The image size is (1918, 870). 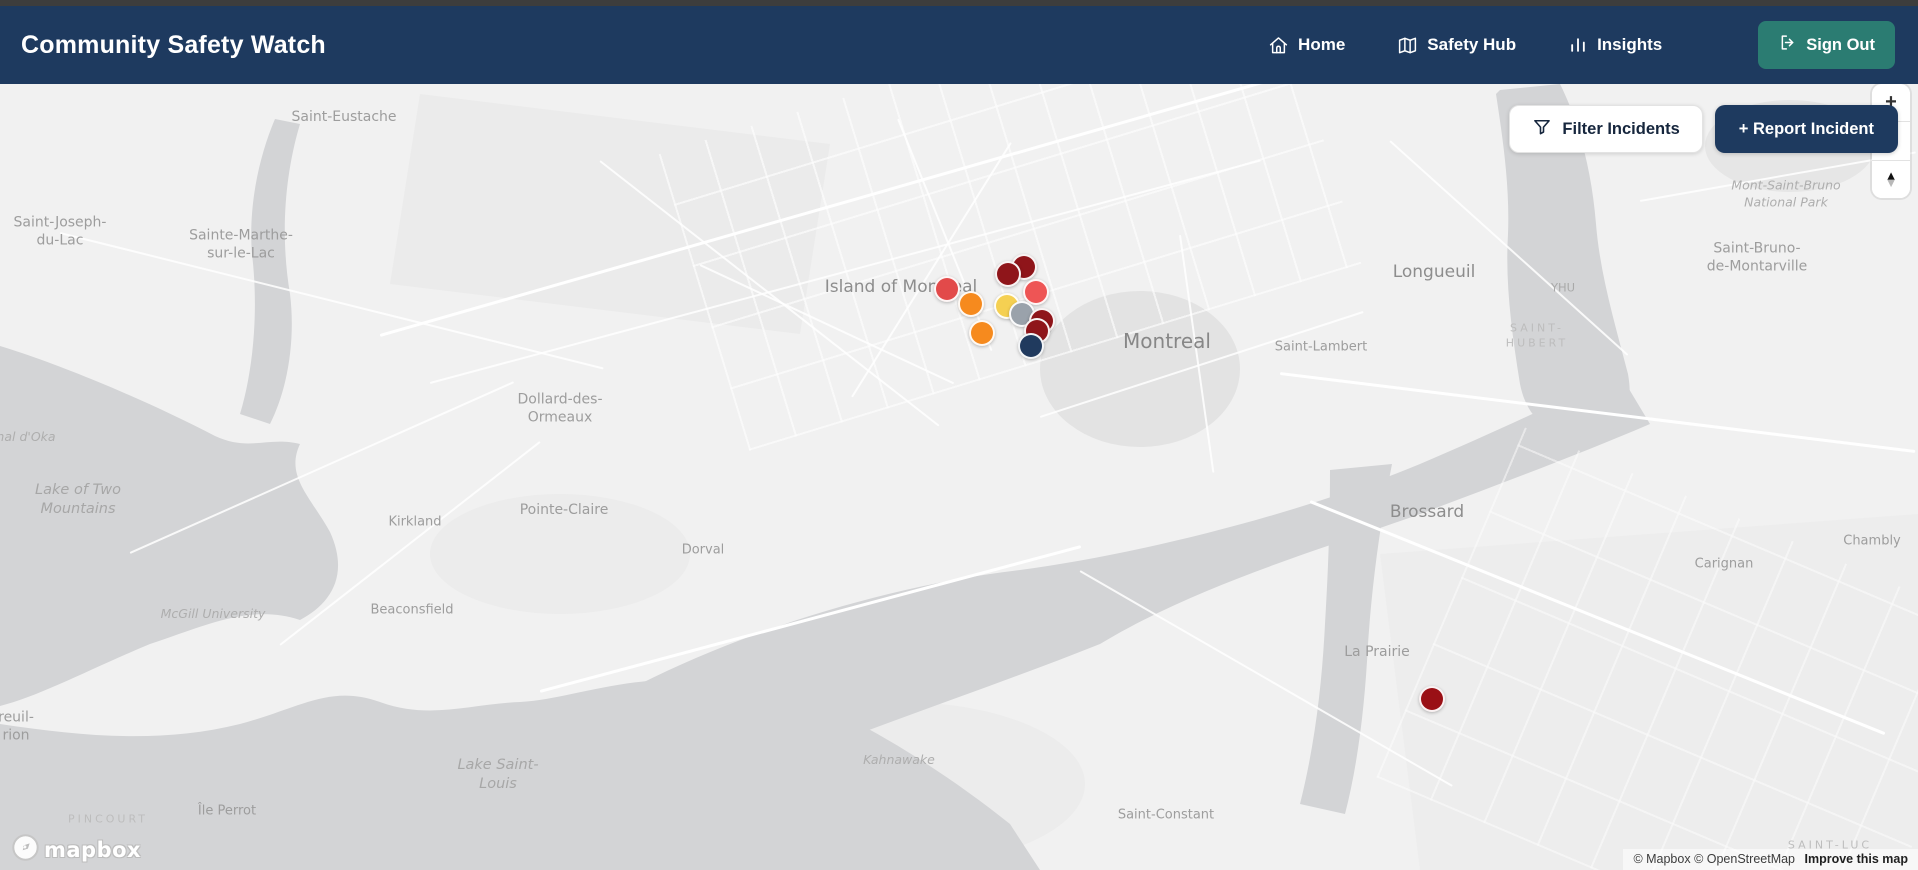 I want to click on map-toolbar: Filter Incidents + Report Incident, so click(x=1703, y=129).